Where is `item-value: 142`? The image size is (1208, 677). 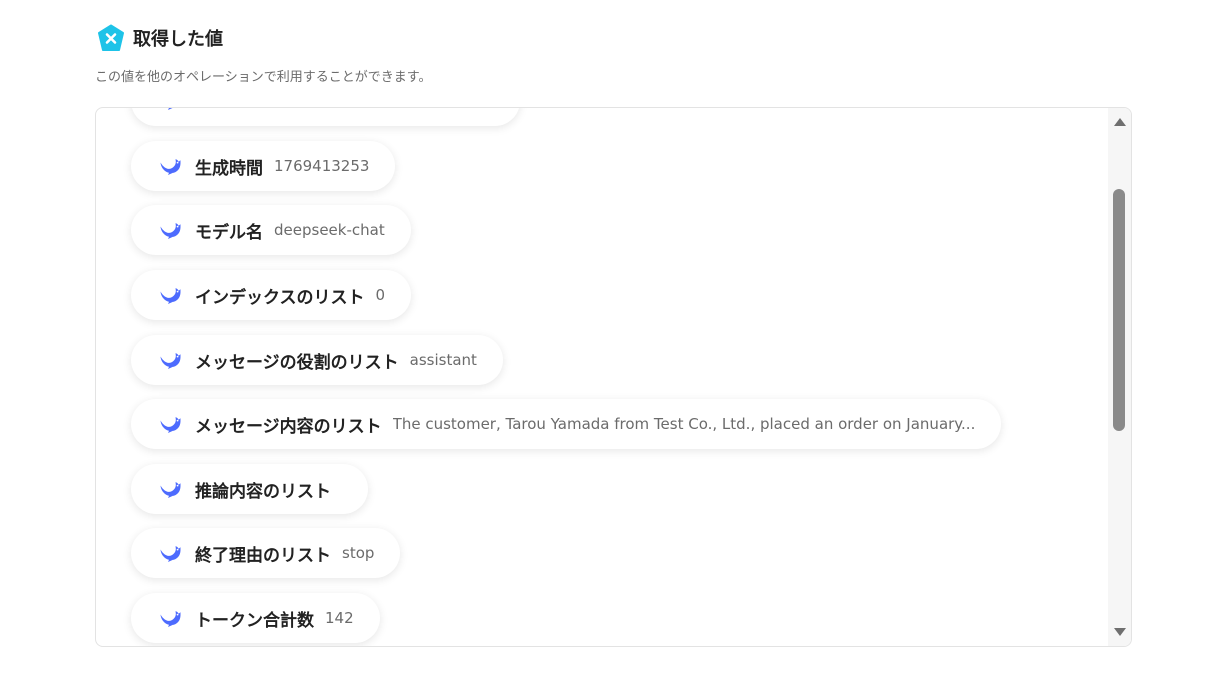
item-value: 142 is located at coordinates (339, 618).